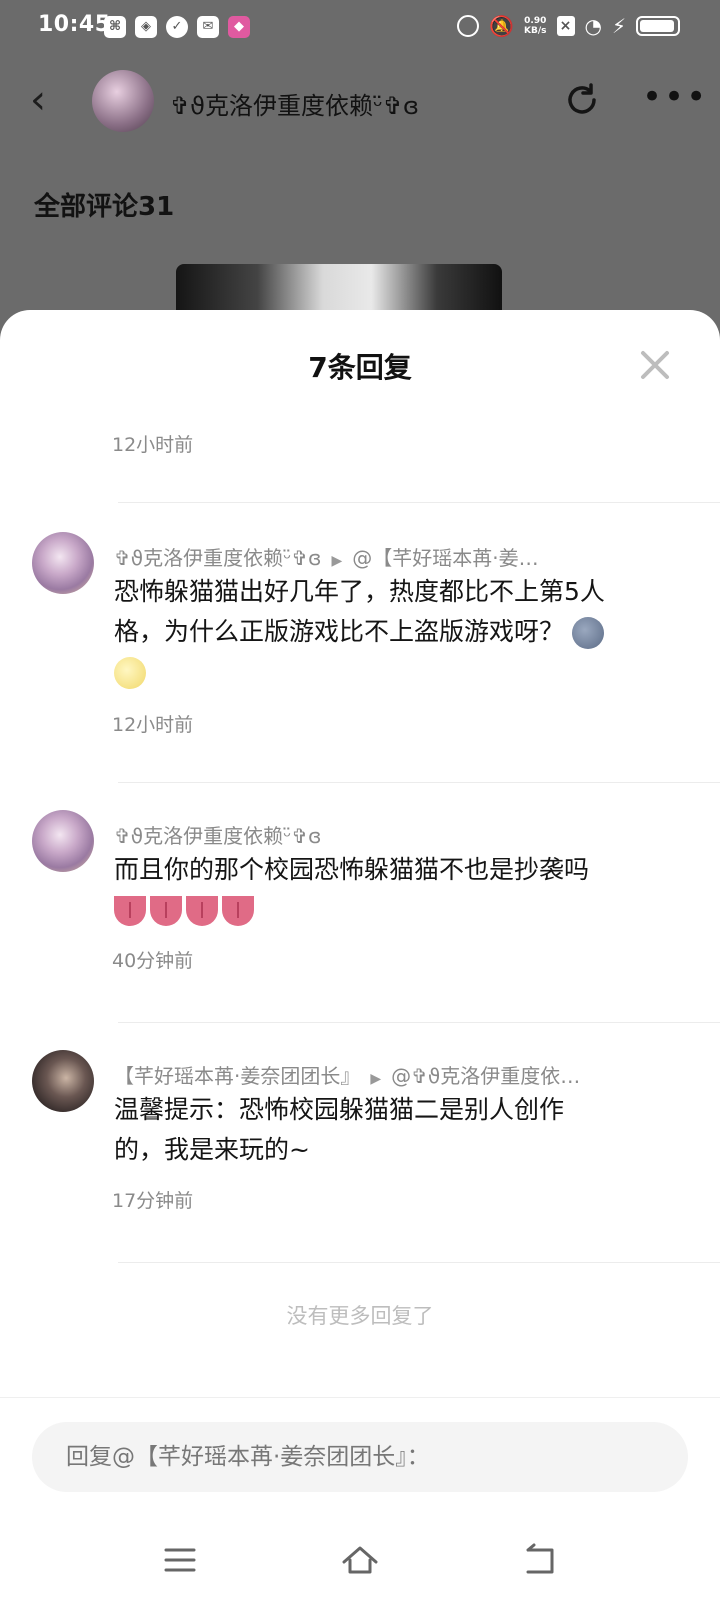  I want to click on header-username: ✞ϑ克洛伊重度依赖ᵕ̈✞ɞ, so click(294, 103).